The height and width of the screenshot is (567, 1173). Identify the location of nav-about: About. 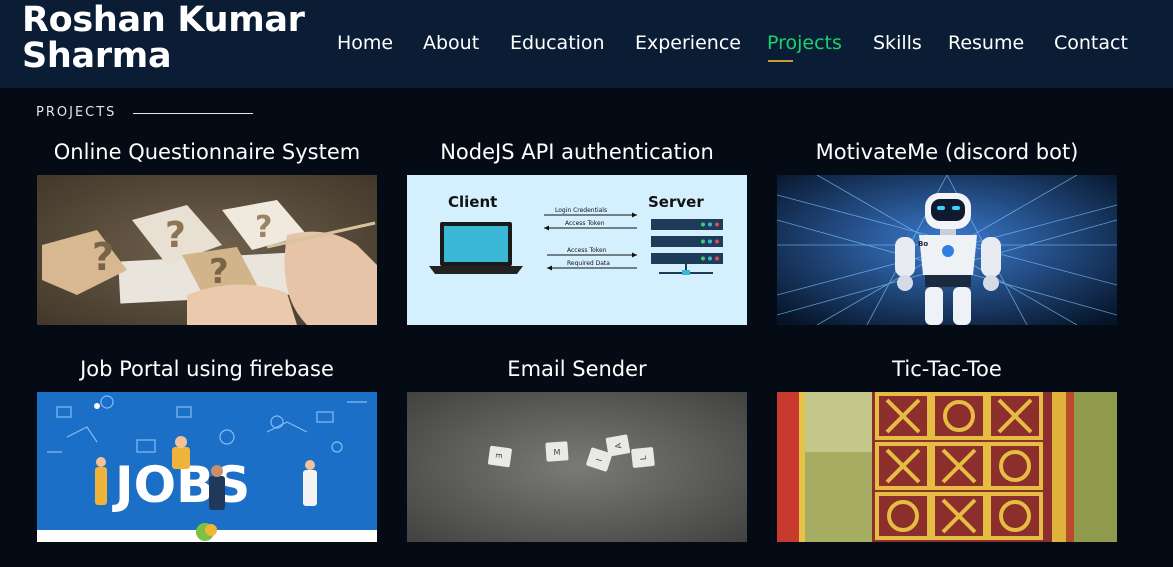
(451, 43).